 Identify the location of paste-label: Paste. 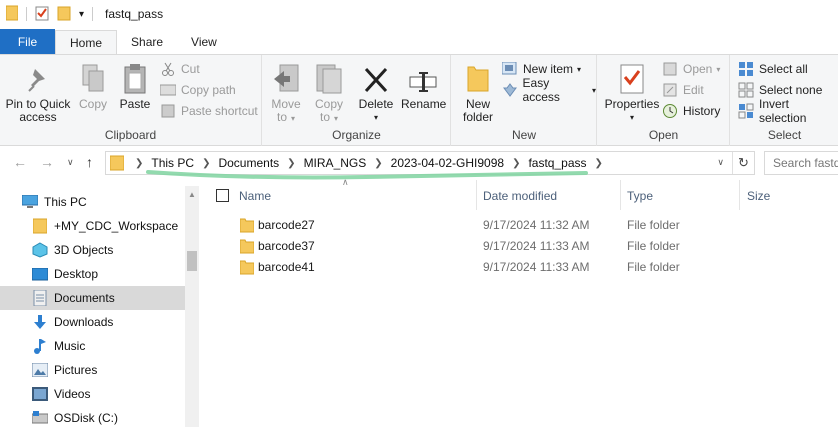
(135, 104).